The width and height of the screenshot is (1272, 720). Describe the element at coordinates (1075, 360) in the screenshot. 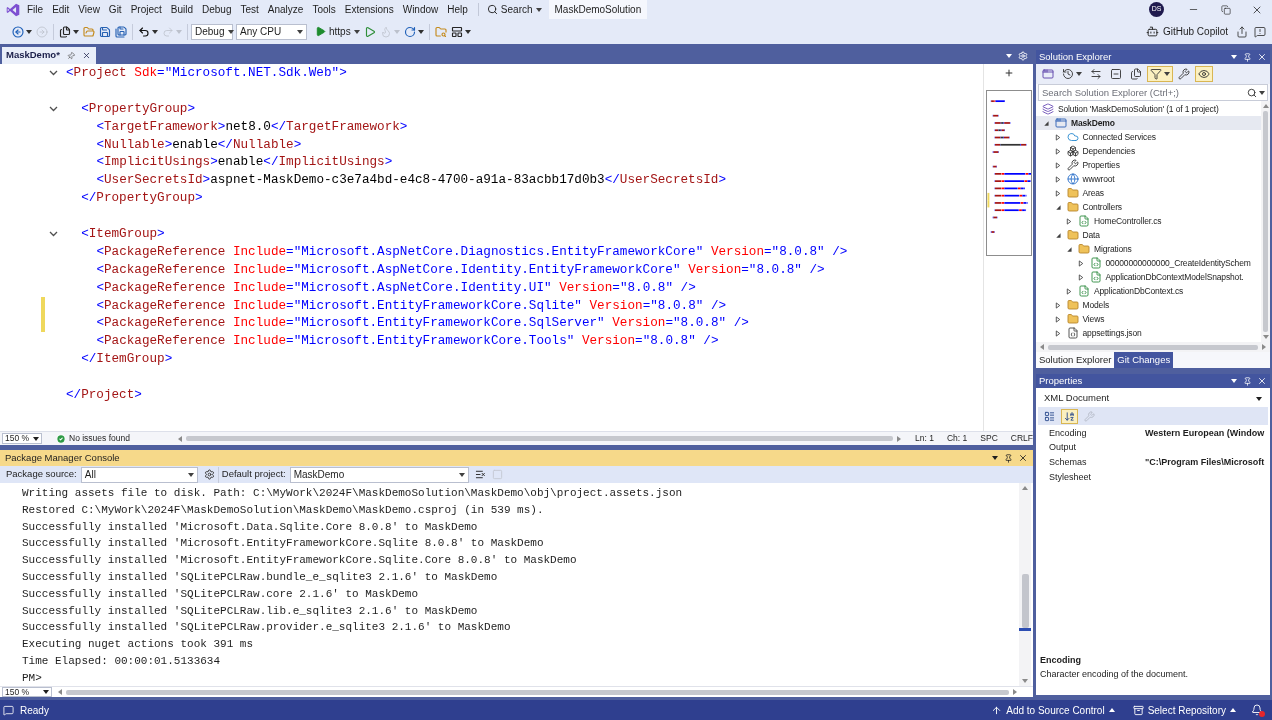

I see `panel-tab: Solution Explorer` at that location.